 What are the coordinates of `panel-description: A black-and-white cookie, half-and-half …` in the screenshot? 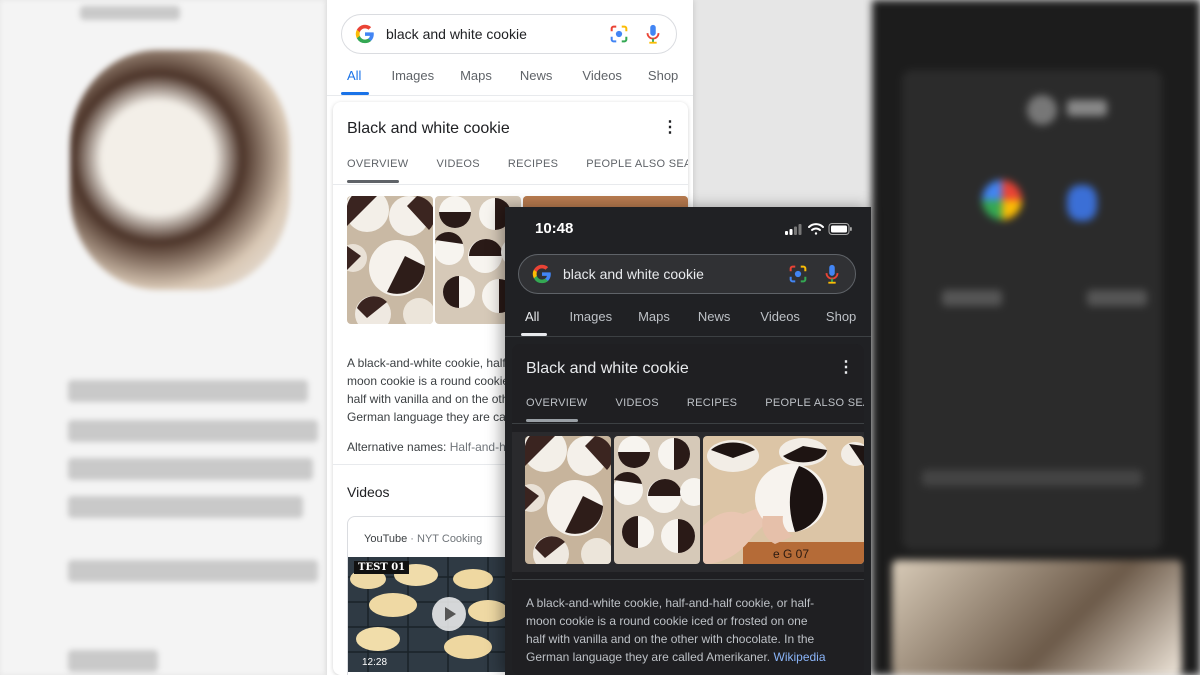 It's located at (676, 630).